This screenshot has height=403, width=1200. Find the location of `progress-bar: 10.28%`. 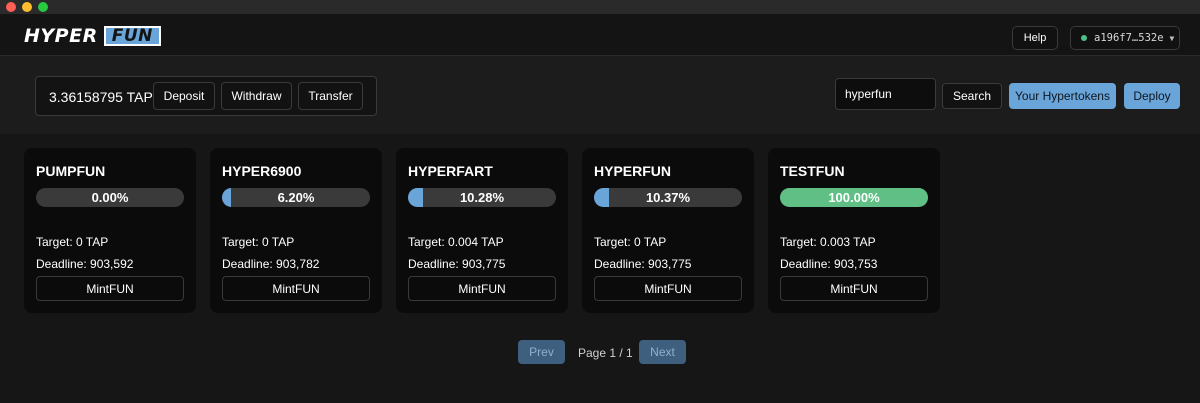

progress-bar: 10.28% is located at coordinates (482, 197).